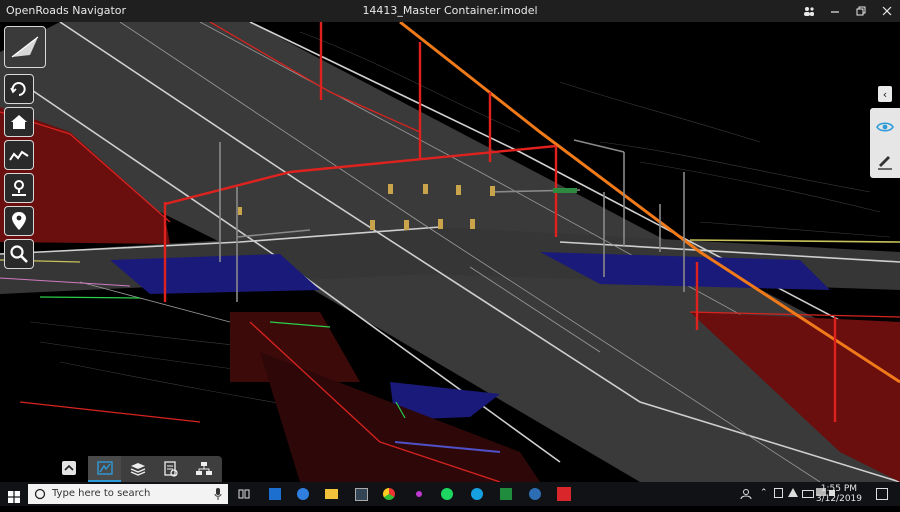 The height and width of the screenshot is (512, 900). Describe the element at coordinates (40, 494) in the screenshot. I see `search-circle-icon` at that location.